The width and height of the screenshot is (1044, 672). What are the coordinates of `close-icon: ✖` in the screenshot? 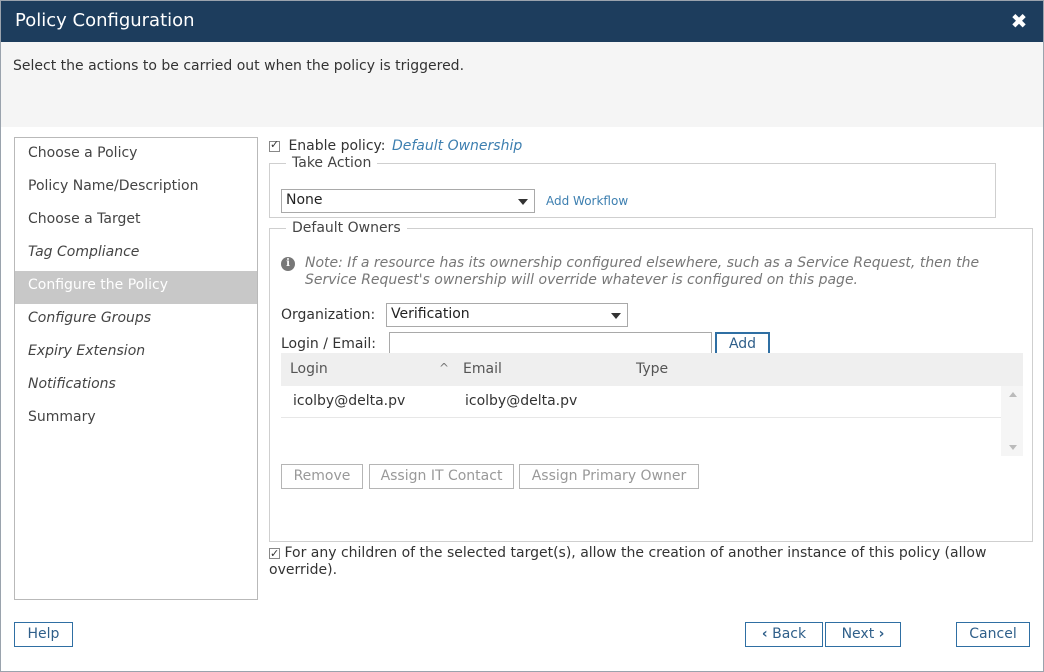 It's located at (1019, 21).